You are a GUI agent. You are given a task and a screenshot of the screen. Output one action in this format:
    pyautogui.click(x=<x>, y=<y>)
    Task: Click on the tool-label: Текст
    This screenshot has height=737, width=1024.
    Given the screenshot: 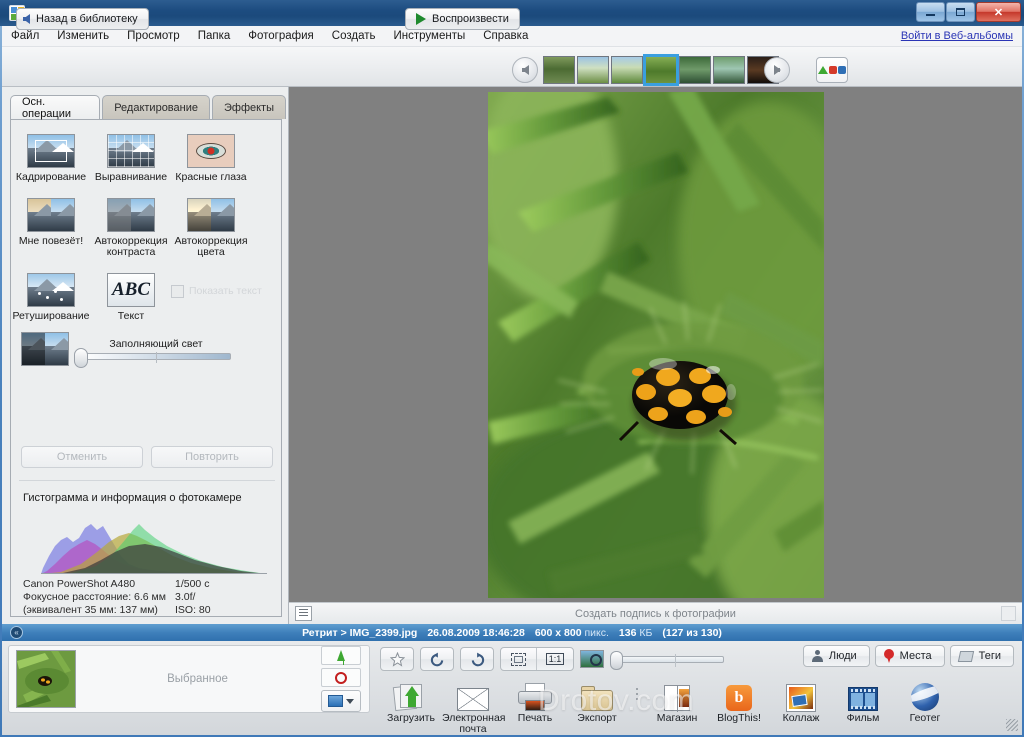 What is the action you would take?
    pyautogui.click(x=131, y=315)
    